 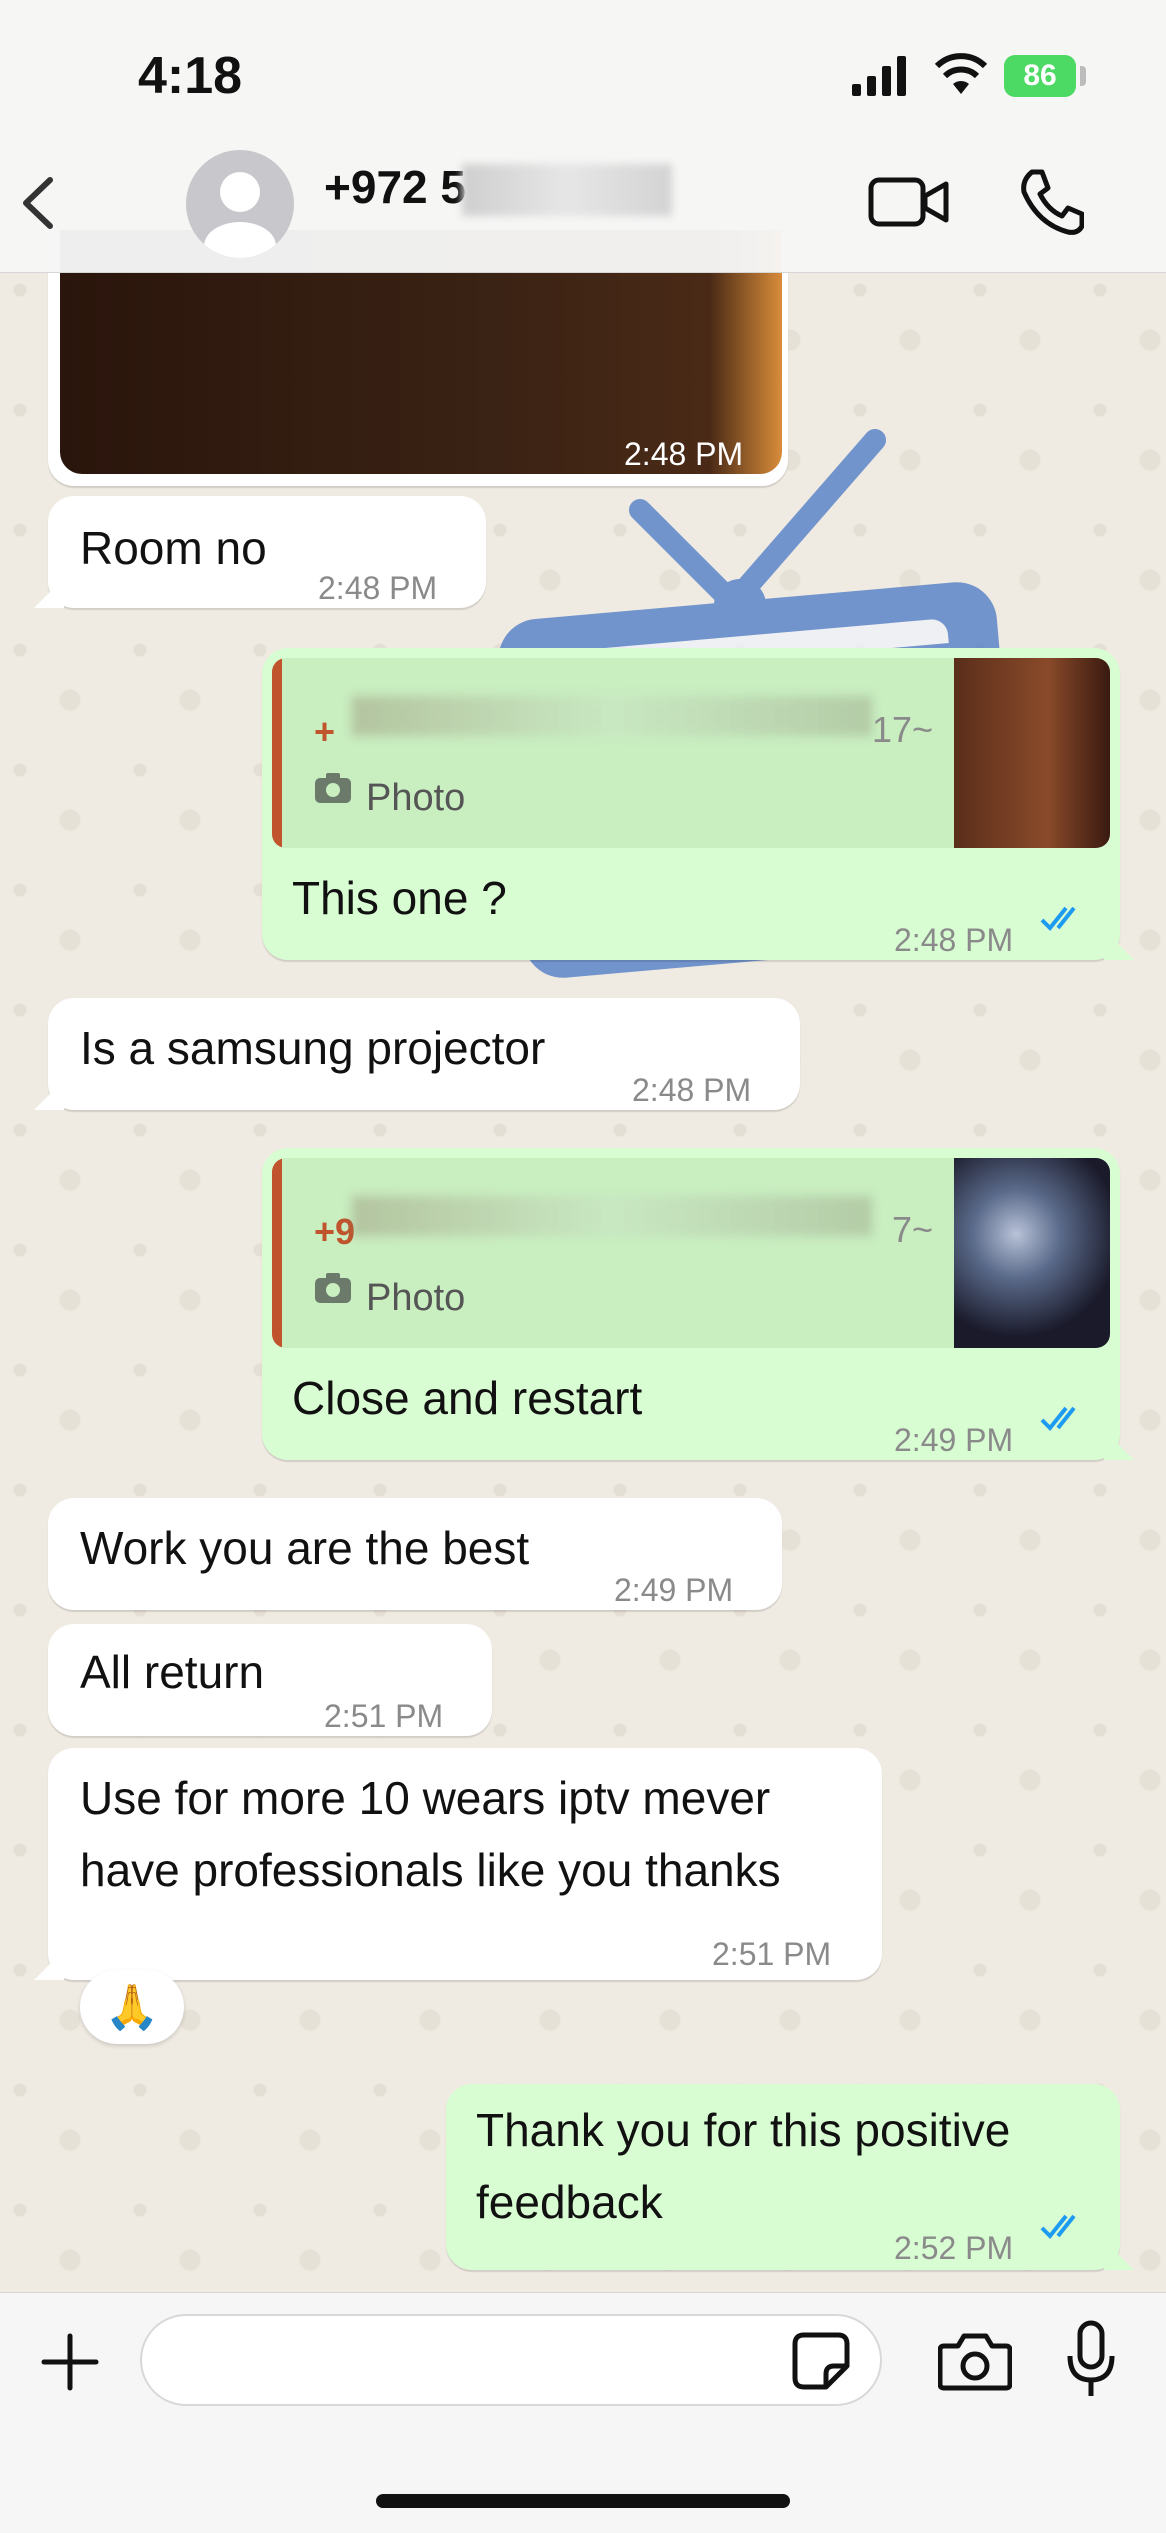 What do you see at coordinates (743, 2130) in the screenshot?
I see `message-text-line-1: Thank you for this positive` at bounding box center [743, 2130].